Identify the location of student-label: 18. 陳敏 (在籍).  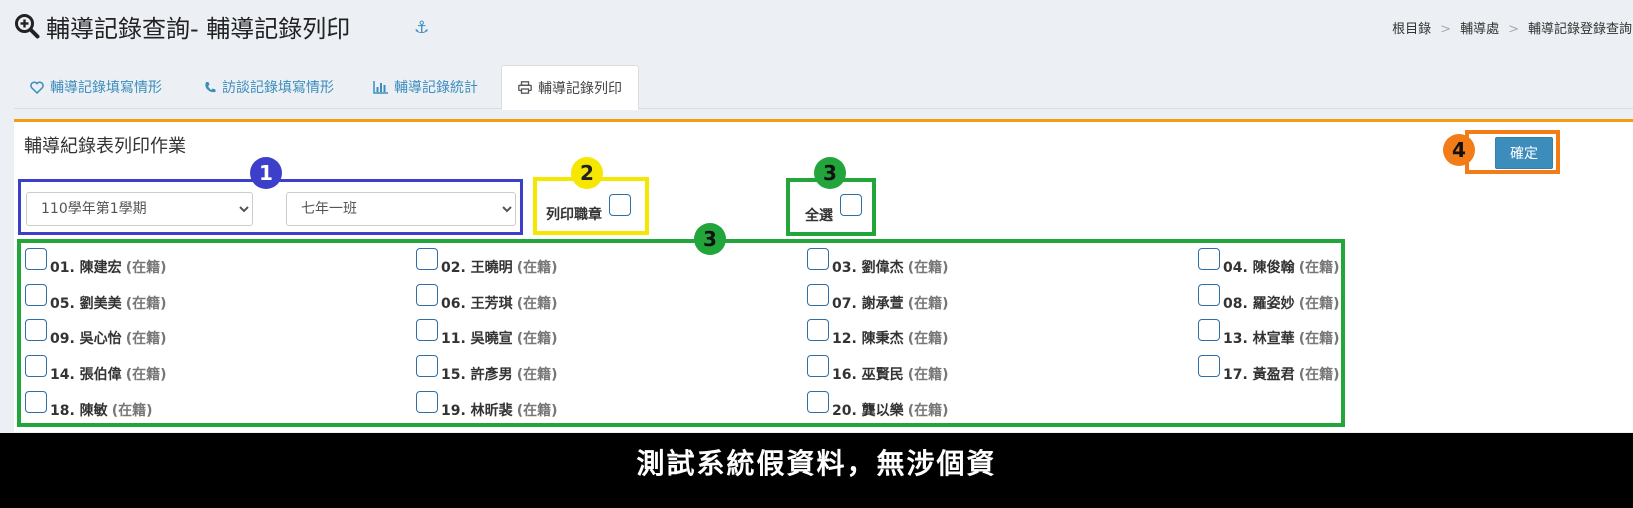
(101, 410).